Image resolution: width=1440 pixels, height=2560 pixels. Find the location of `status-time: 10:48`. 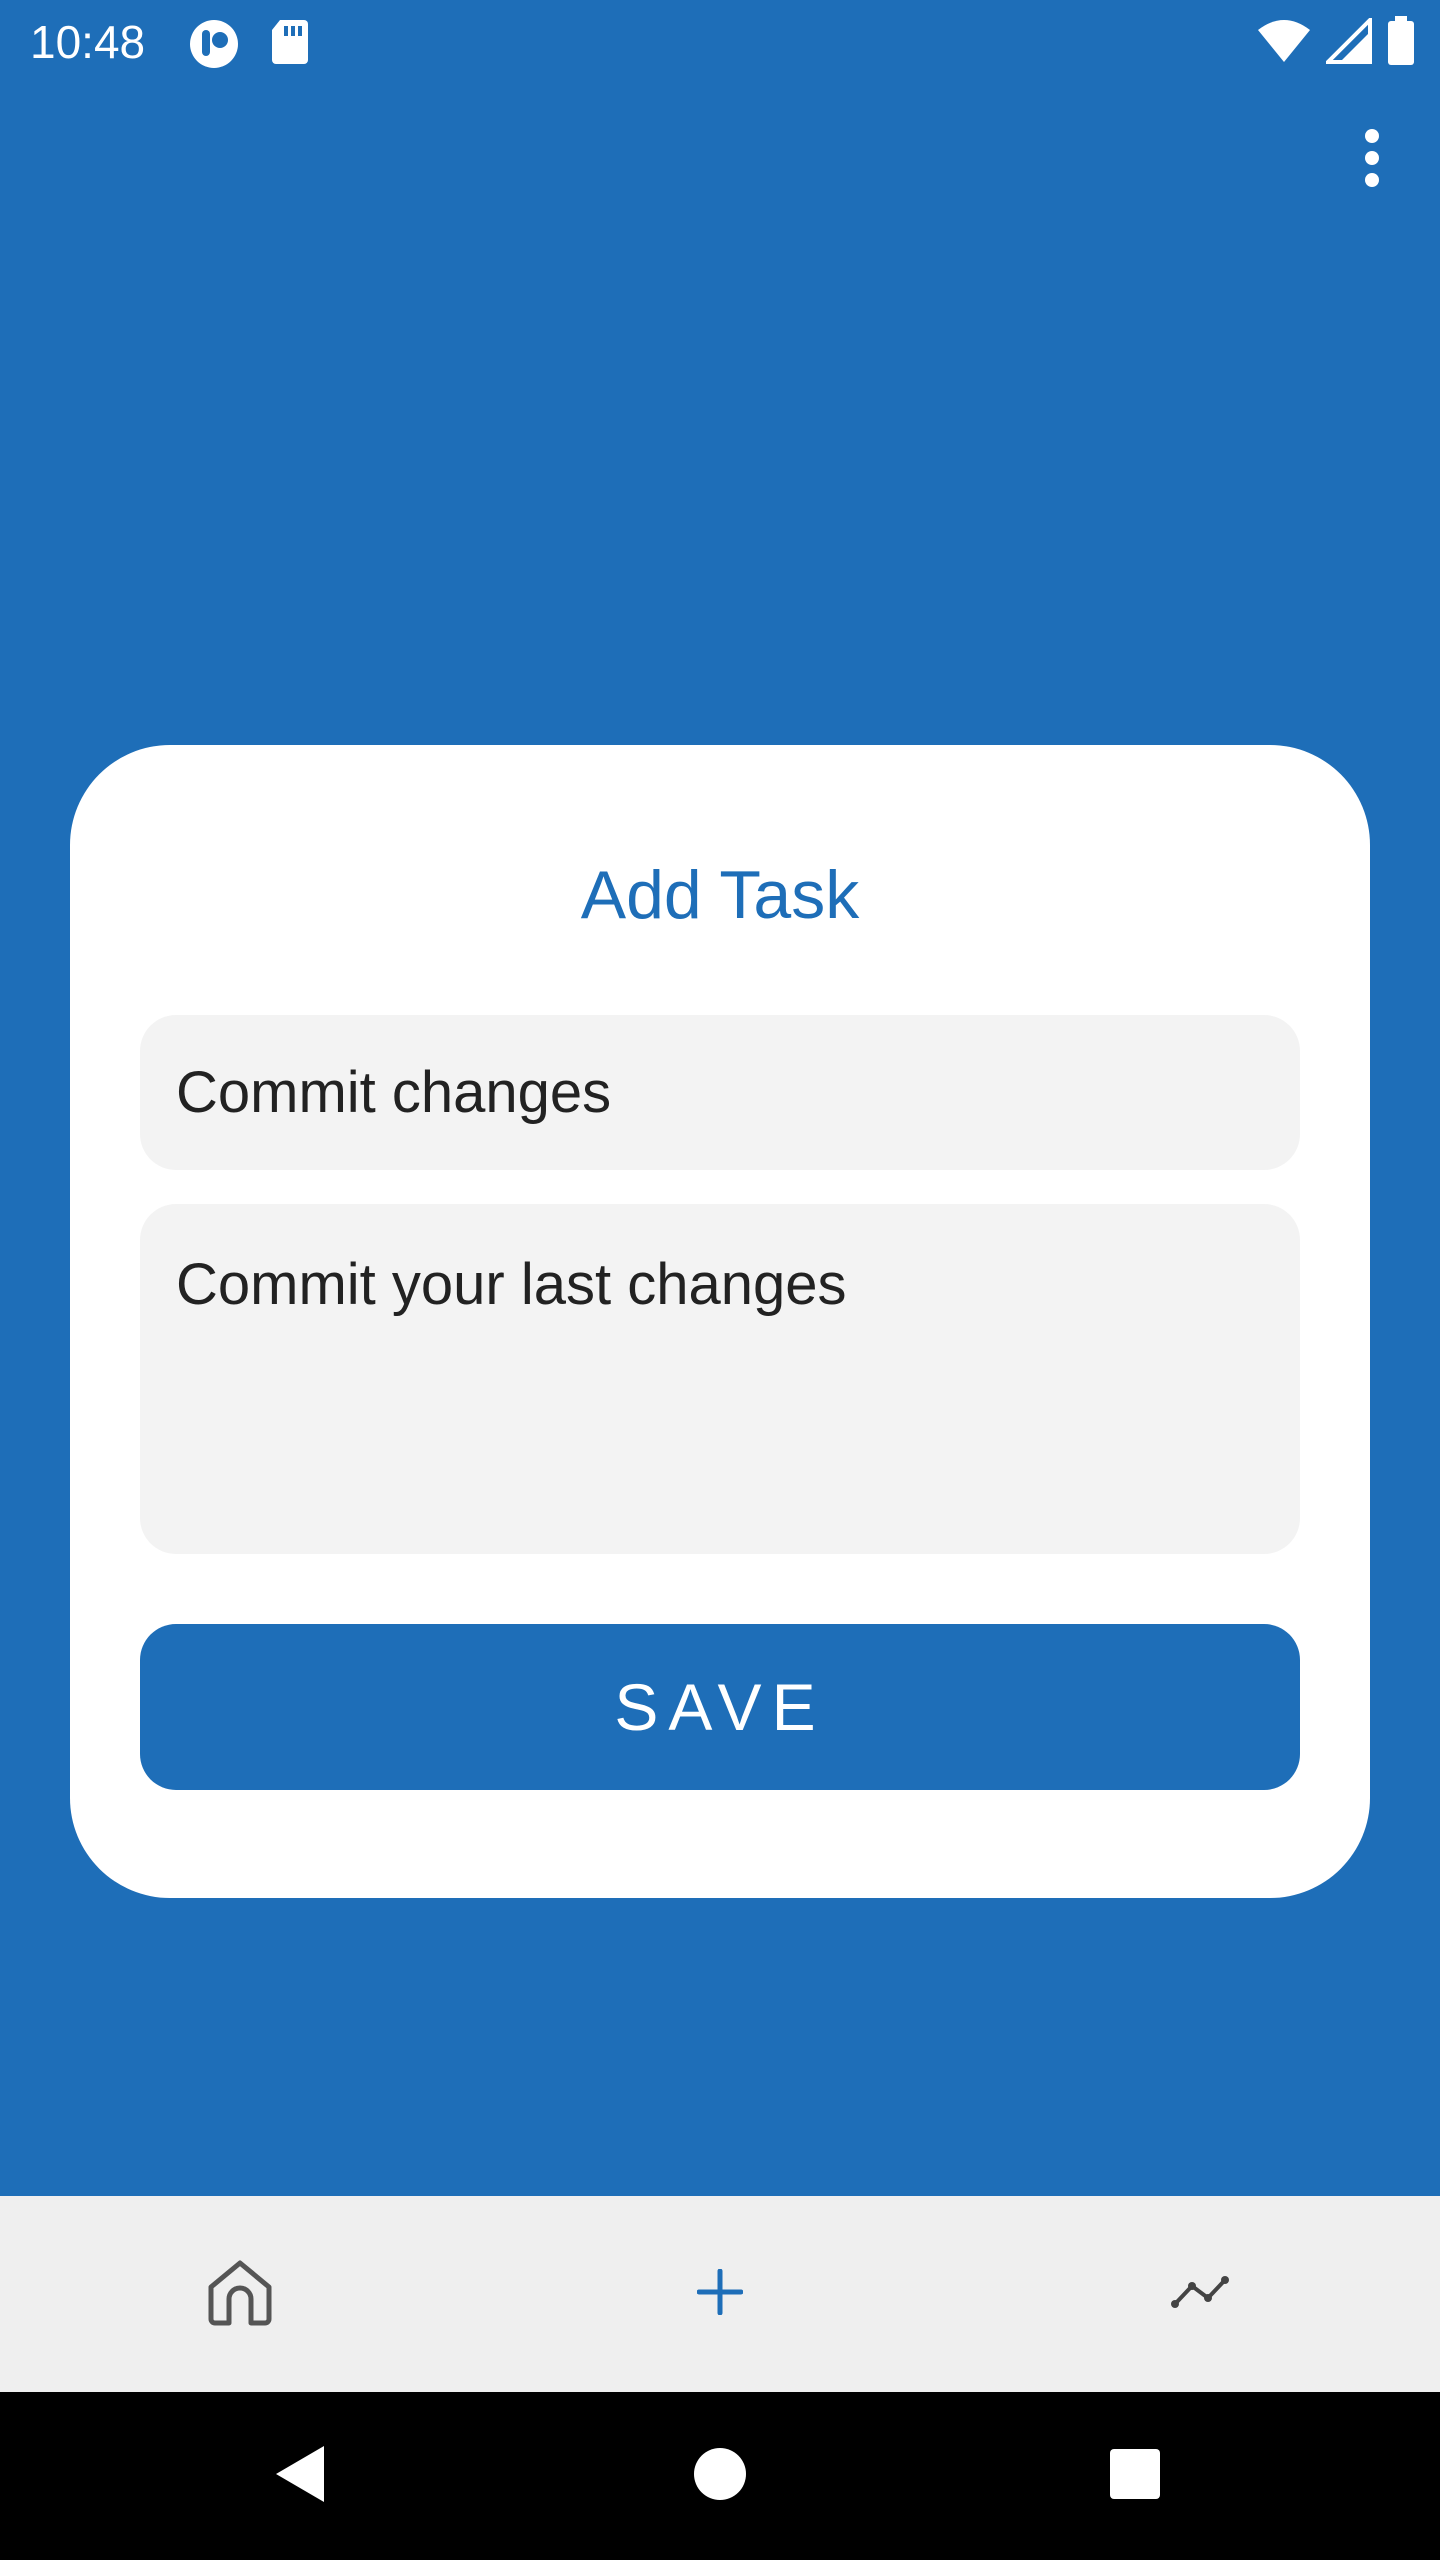

status-time: 10:48 is located at coordinates (88, 42).